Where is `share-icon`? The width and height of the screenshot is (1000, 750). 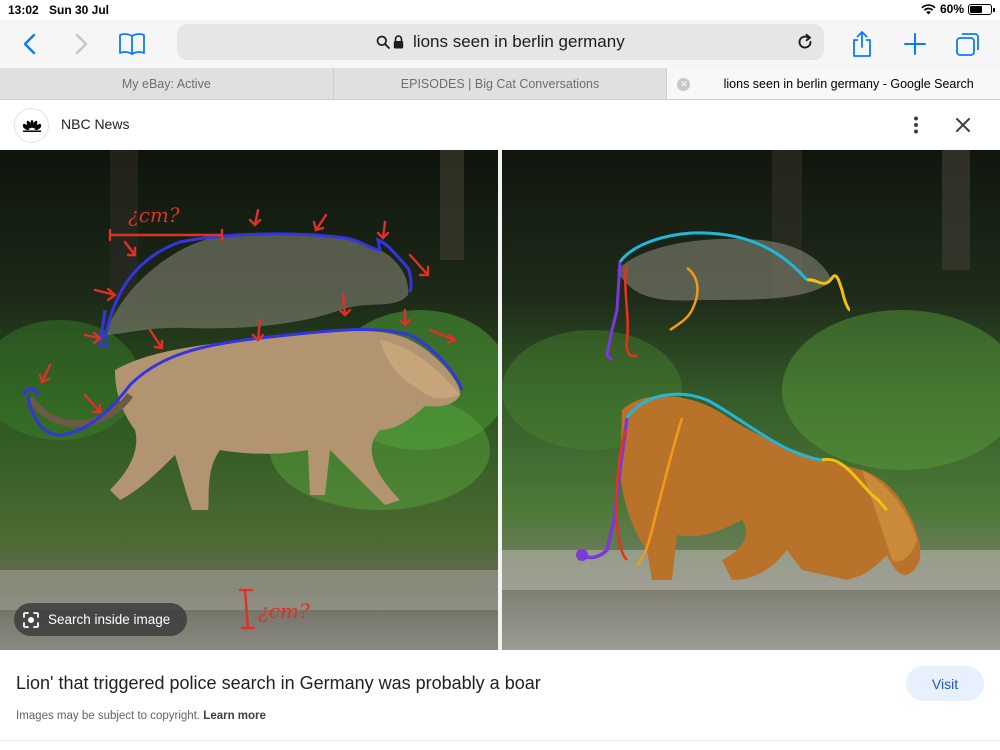 share-icon is located at coordinates (862, 44).